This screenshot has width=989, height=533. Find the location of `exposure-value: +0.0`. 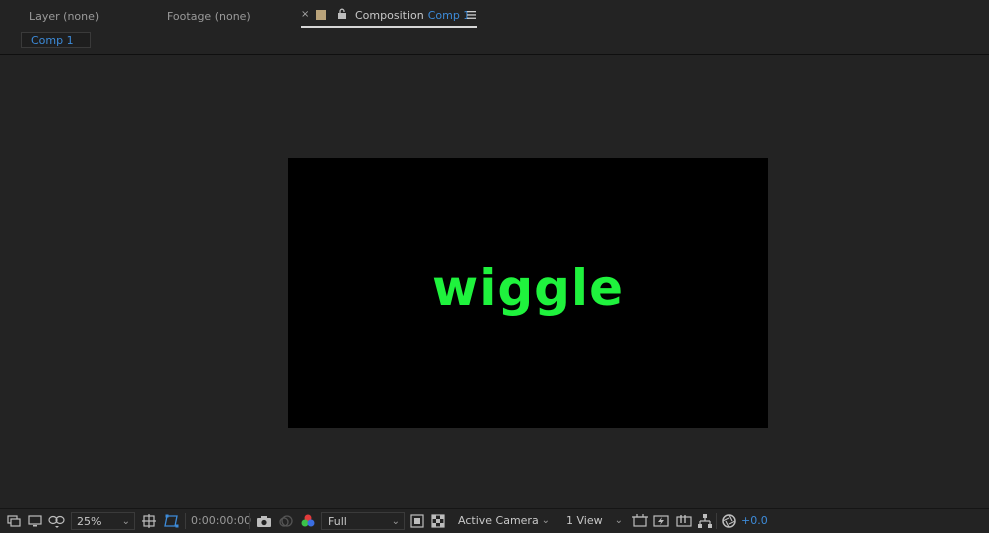

exposure-value: +0.0 is located at coordinates (754, 521).